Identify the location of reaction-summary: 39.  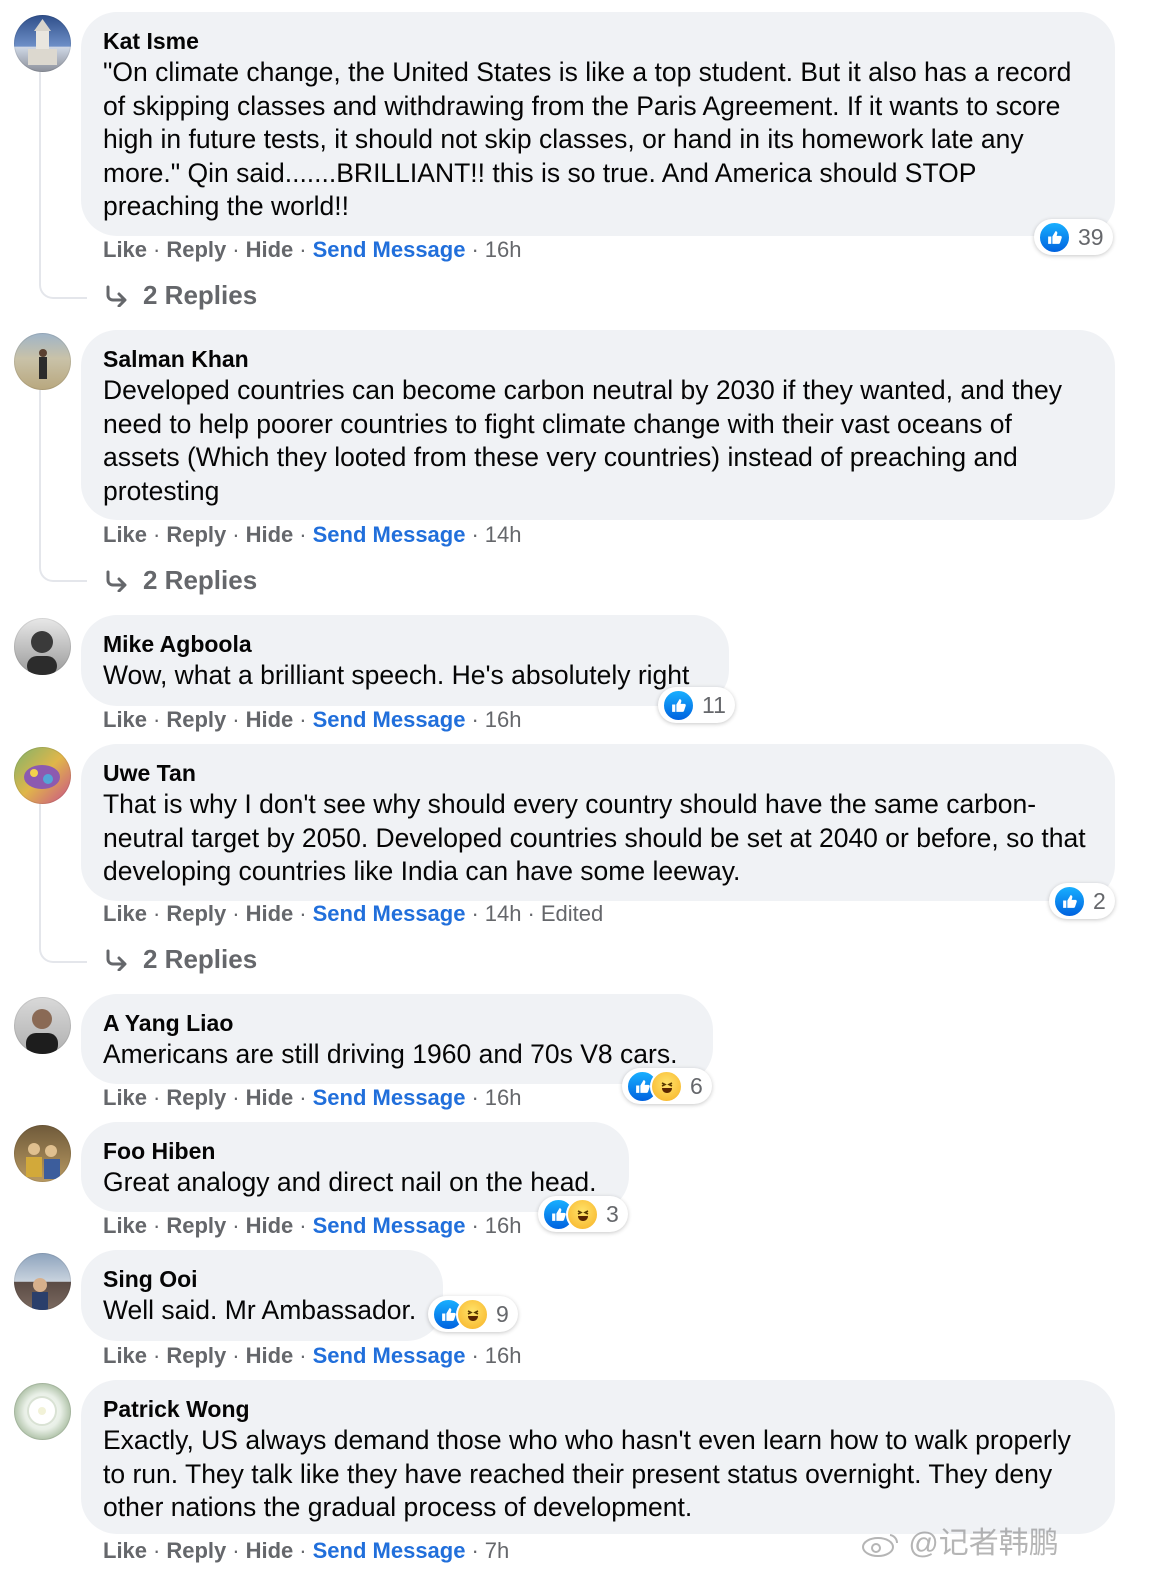
(1073, 237).